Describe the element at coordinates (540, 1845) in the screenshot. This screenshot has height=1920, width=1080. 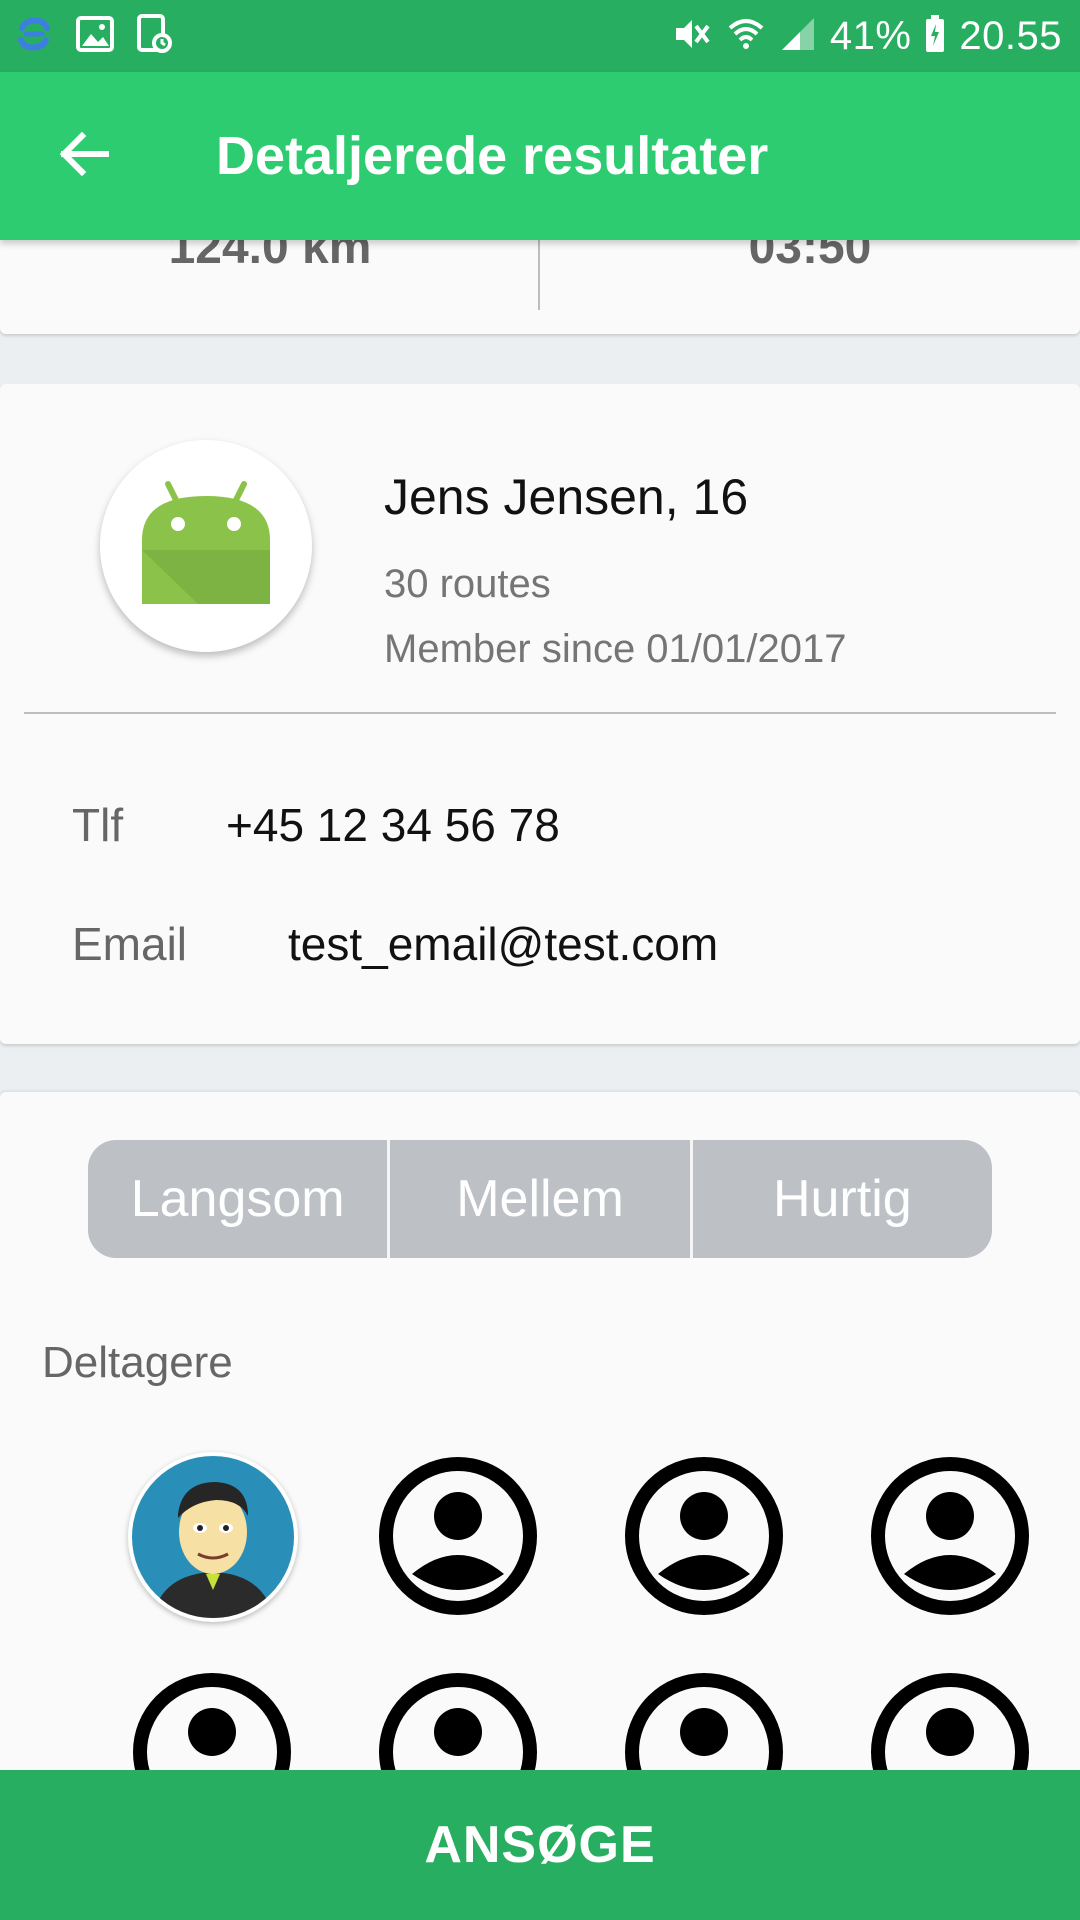
I see `apply-button: ANSØGE` at that location.